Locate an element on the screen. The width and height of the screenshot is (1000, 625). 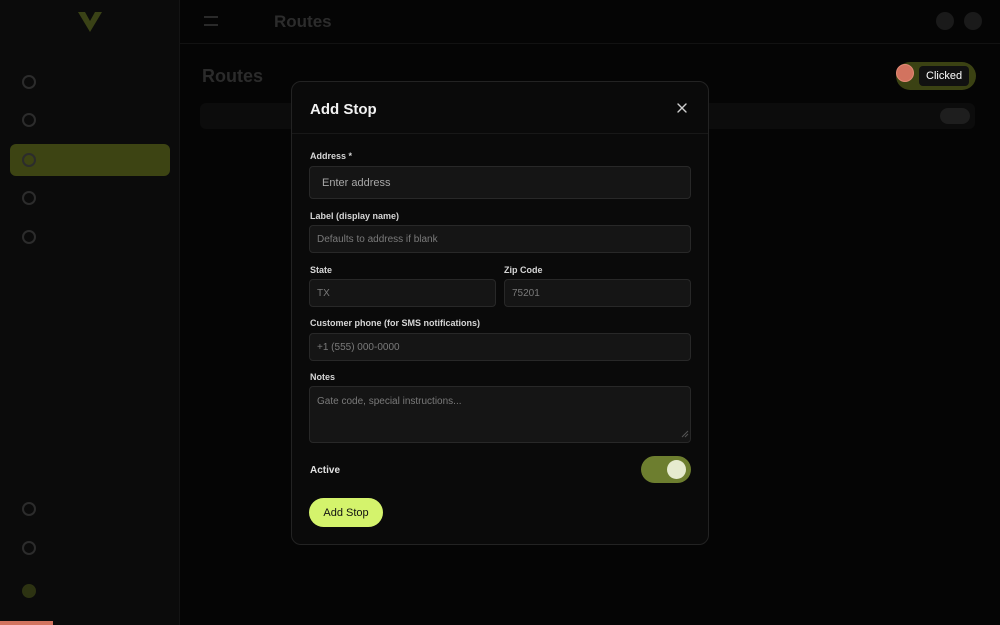
sidebar-item-settings is located at coordinates (90, 548).